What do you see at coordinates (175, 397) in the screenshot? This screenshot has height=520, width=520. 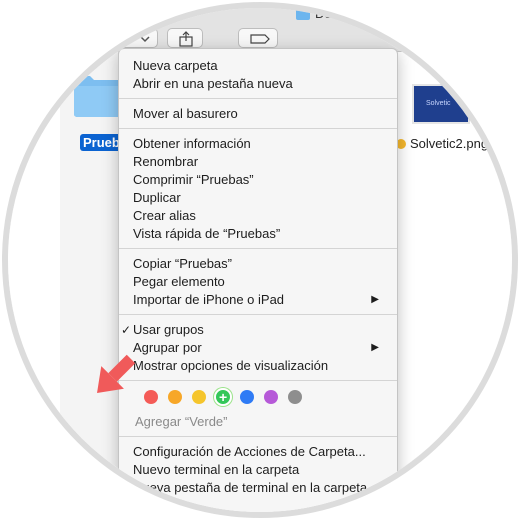 I see `tag-orange` at bounding box center [175, 397].